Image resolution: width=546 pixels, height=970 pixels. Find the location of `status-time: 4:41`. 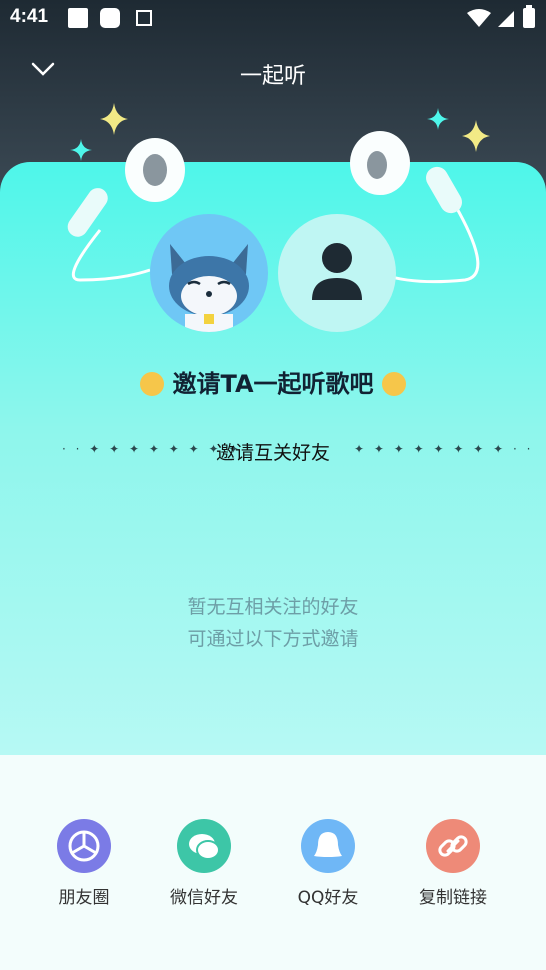

status-time: 4:41 is located at coordinates (29, 16).